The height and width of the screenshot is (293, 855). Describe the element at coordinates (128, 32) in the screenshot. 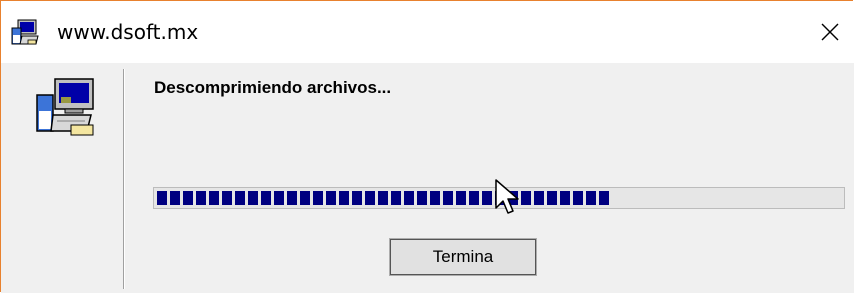

I see `window-title: www.dsoft.mx` at that location.